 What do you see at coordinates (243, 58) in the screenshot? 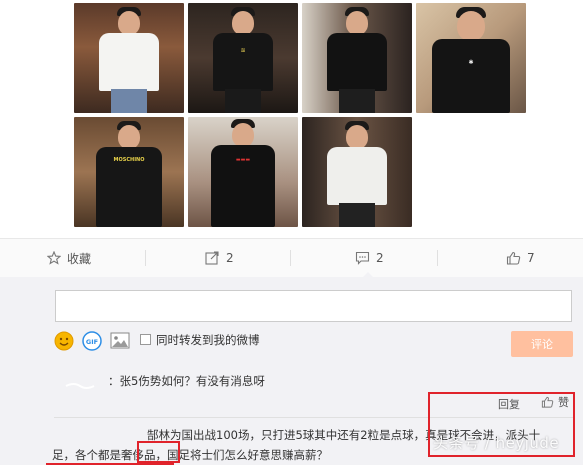
I see `photo-2: ≋` at bounding box center [243, 58].